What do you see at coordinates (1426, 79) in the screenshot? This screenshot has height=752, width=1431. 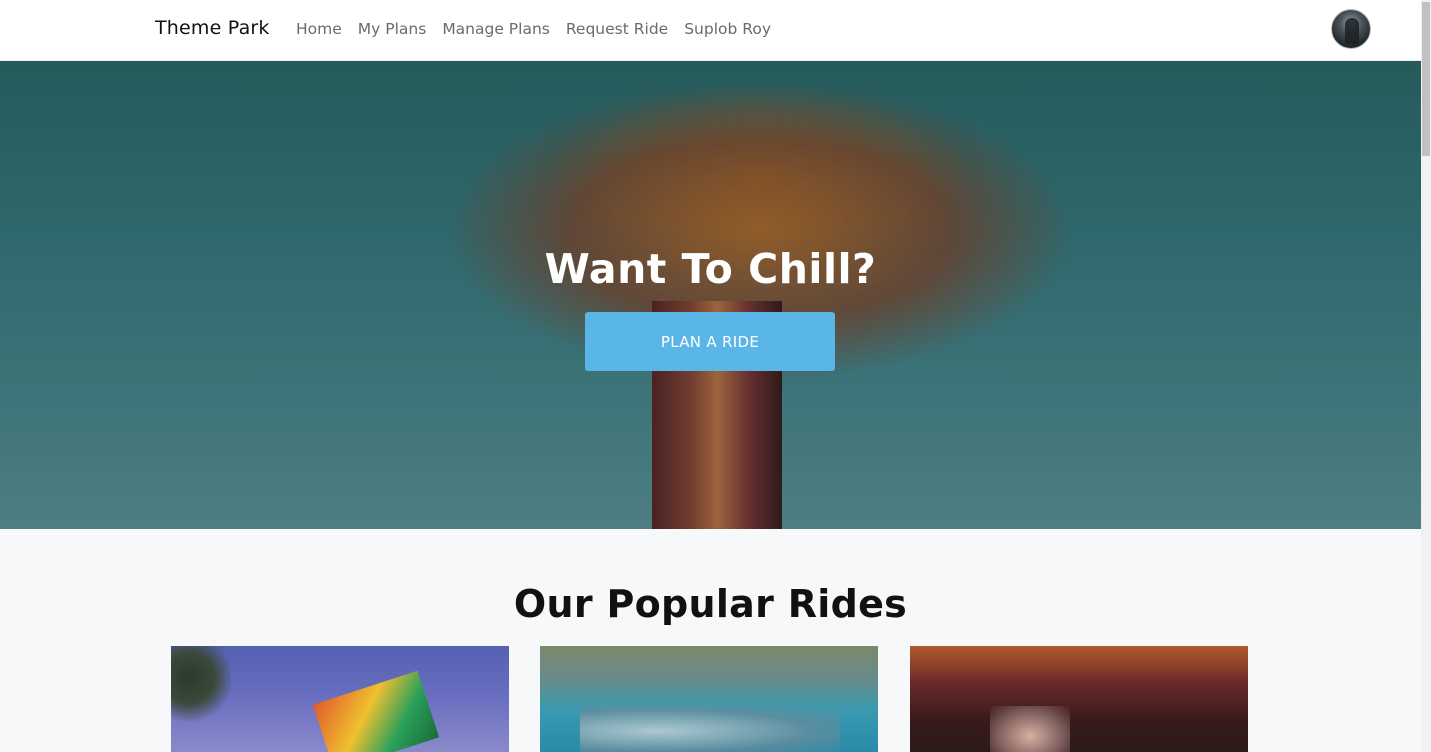 I see `scrollbar-thumb` at bounding box center [1426, 79].